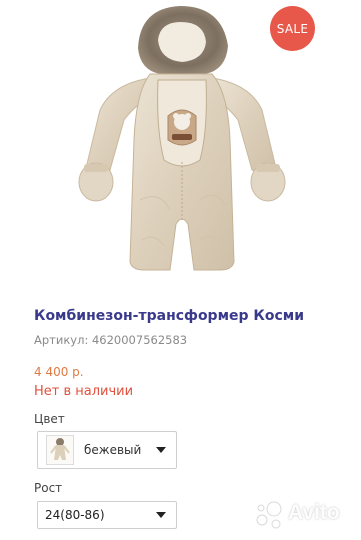  Describe the element at coordinates (107, 515) in the screenshot. I see `size-select: 24(80-86)` at that location.